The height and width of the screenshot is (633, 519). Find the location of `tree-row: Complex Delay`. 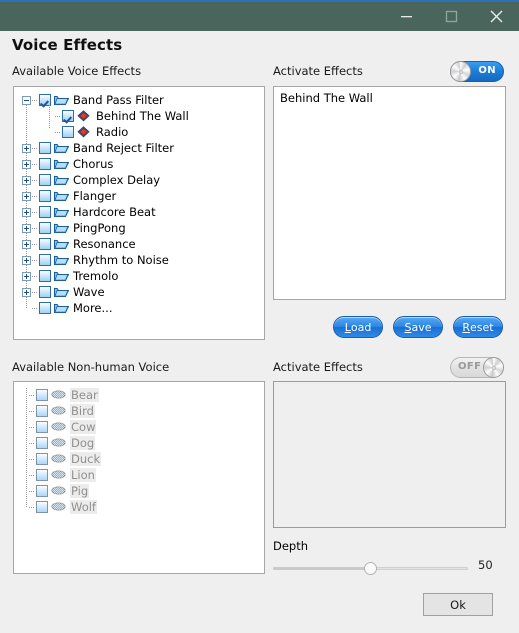

tree-row: Complex Delay is located at coordinates (139, 180).